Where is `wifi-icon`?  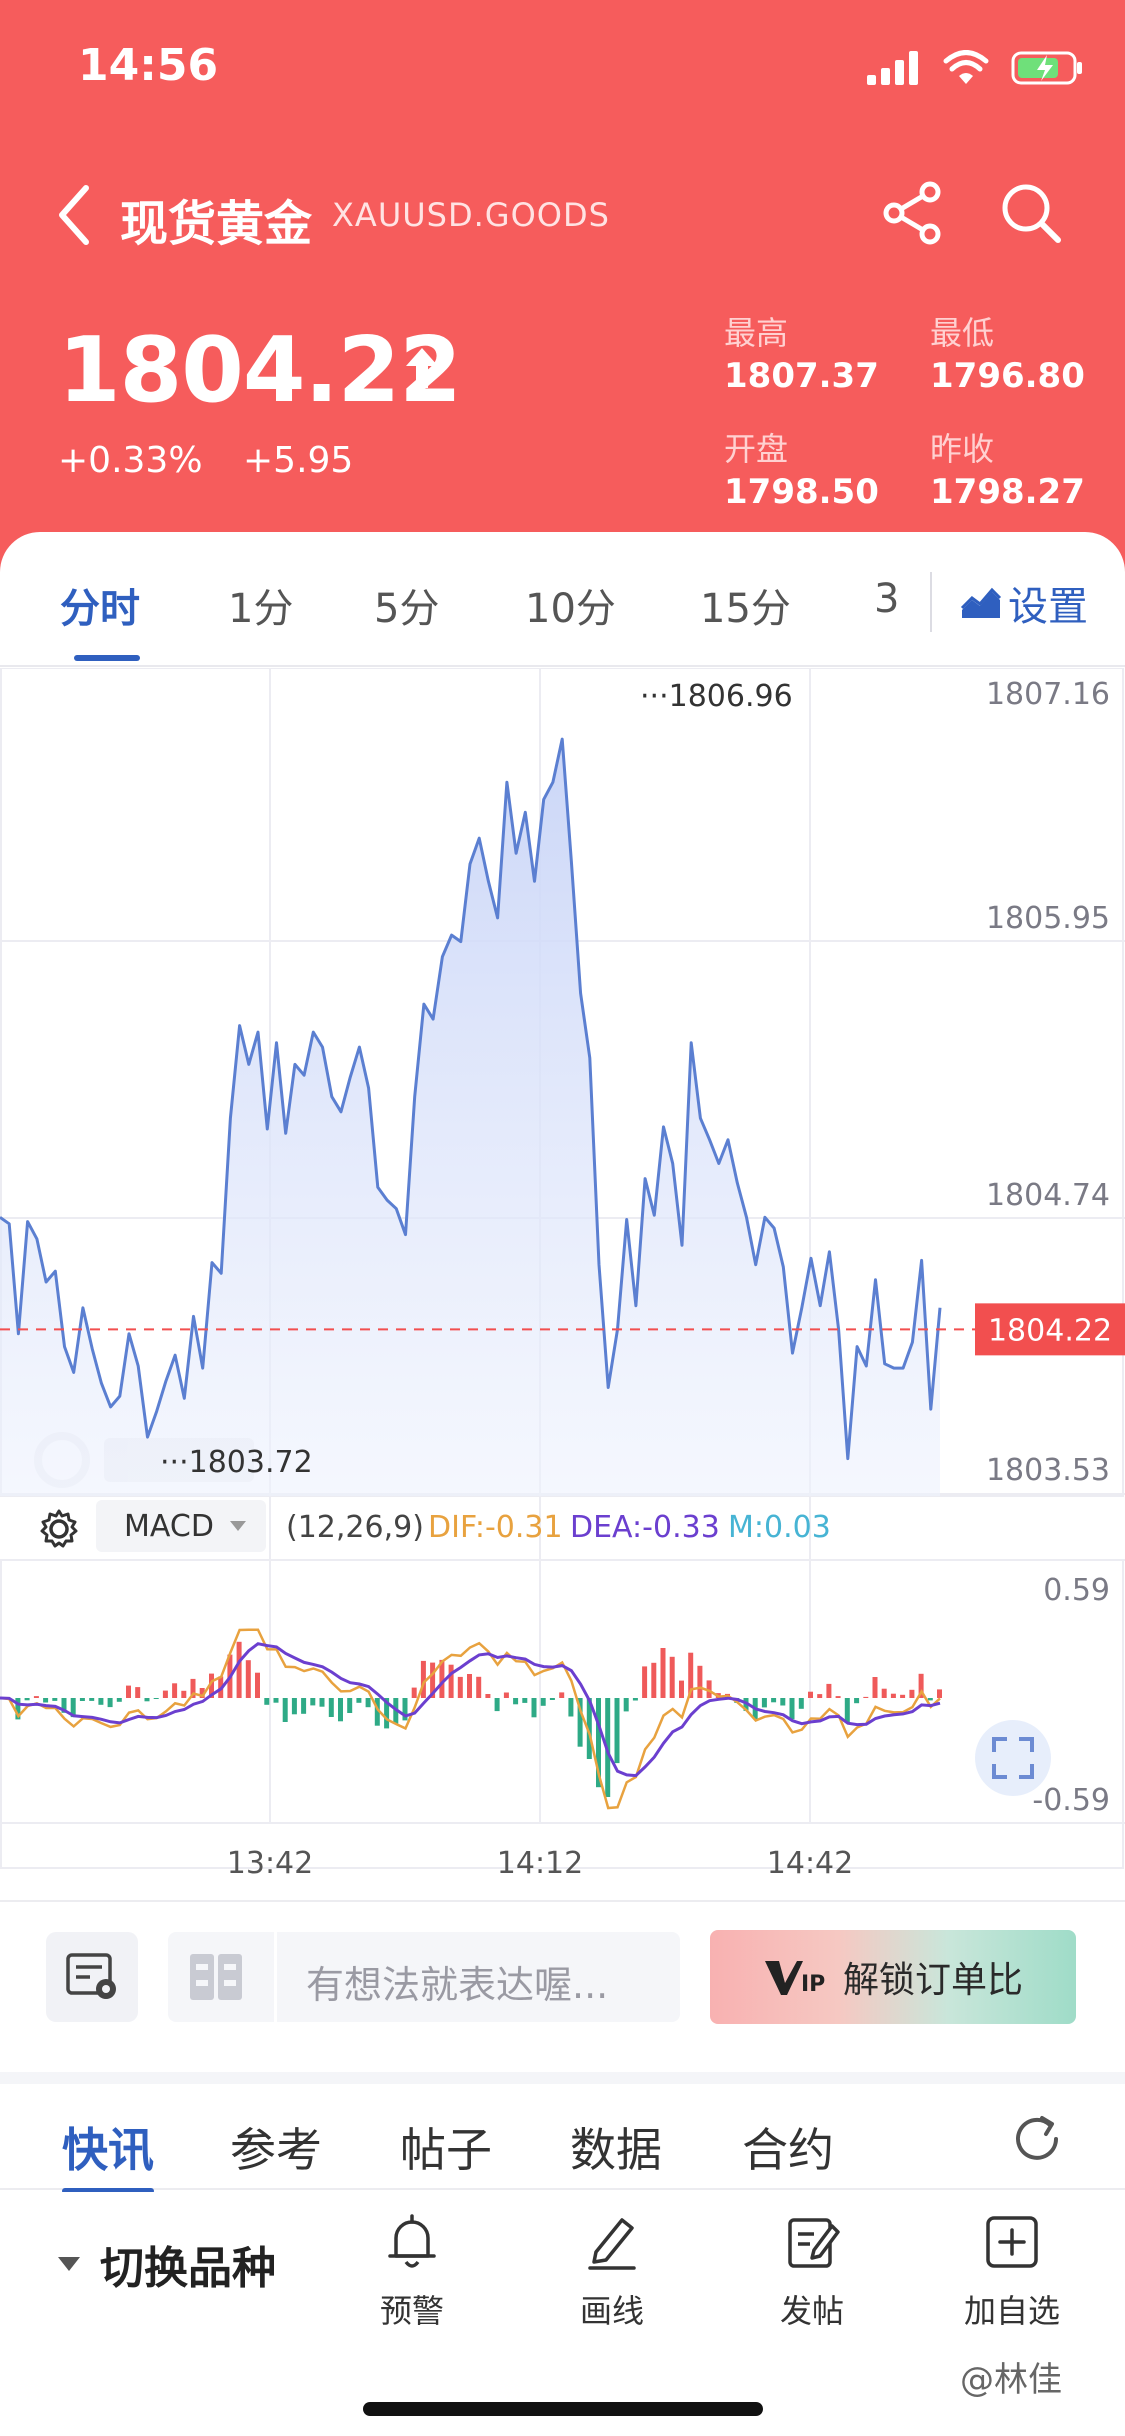 wifi-icon is located at coordinates (966, 67).